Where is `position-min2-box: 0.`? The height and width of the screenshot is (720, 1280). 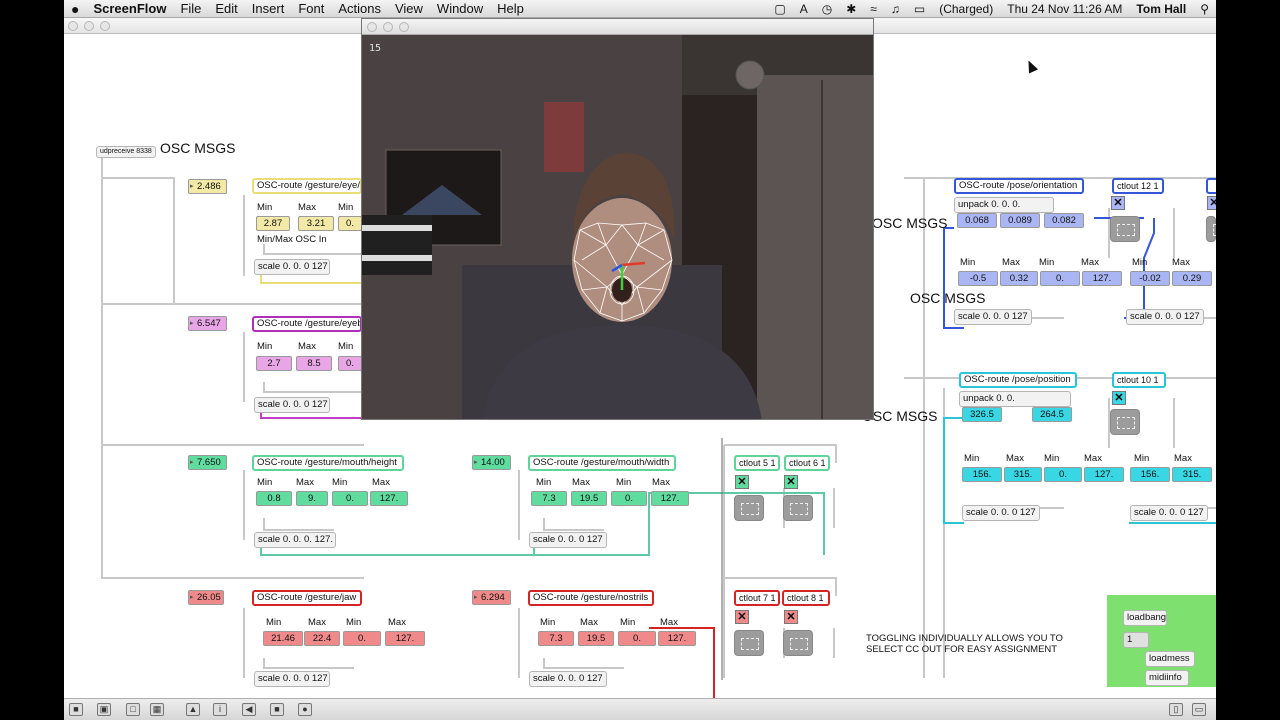 position-min2-box: 0. is located at coordinates (1063, 474).